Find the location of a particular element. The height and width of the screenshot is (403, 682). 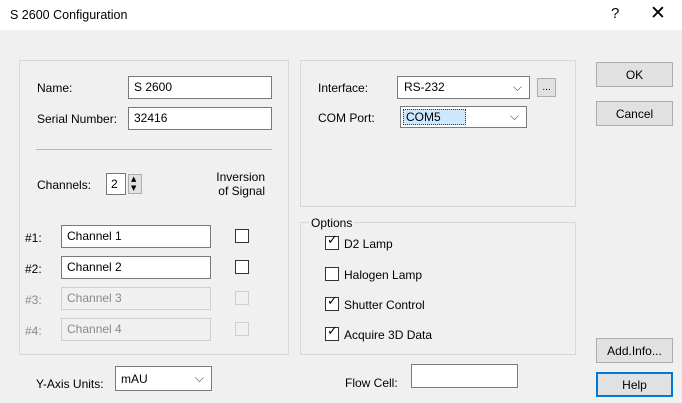

halogen-lamp-label: Halogen Lamp is located at coordinates (383, 275).